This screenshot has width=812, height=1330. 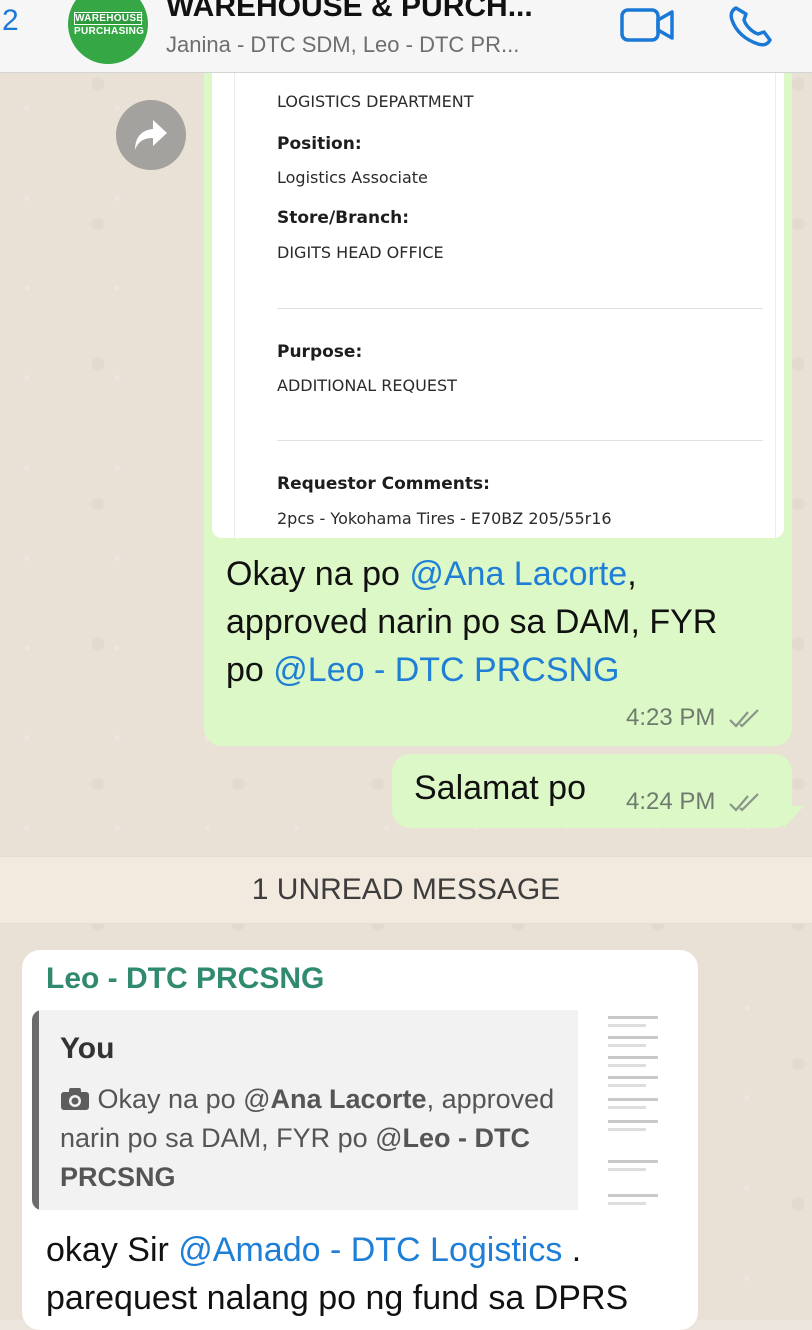 What do you see at coordinates (632, 1110) in the screenshot?
I see `quoted-image-thumbnail` at bounding box center [632, 1110].